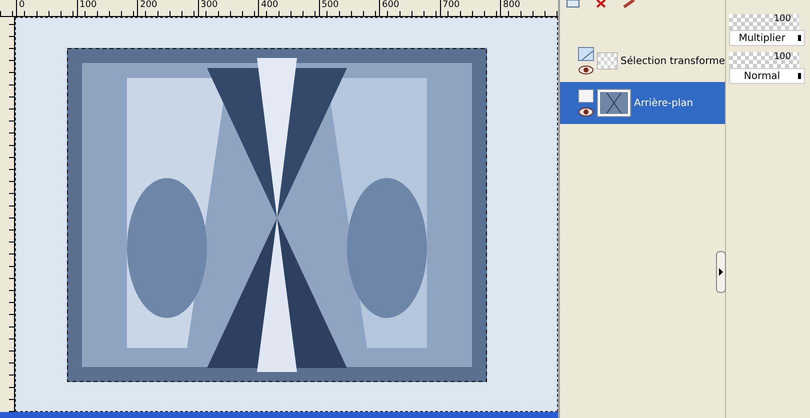 The image size is (810, 418). What do you see at coordinates (630, 4) in the screenshot?
I see `brush-icon` at bounding box center [630, 4].